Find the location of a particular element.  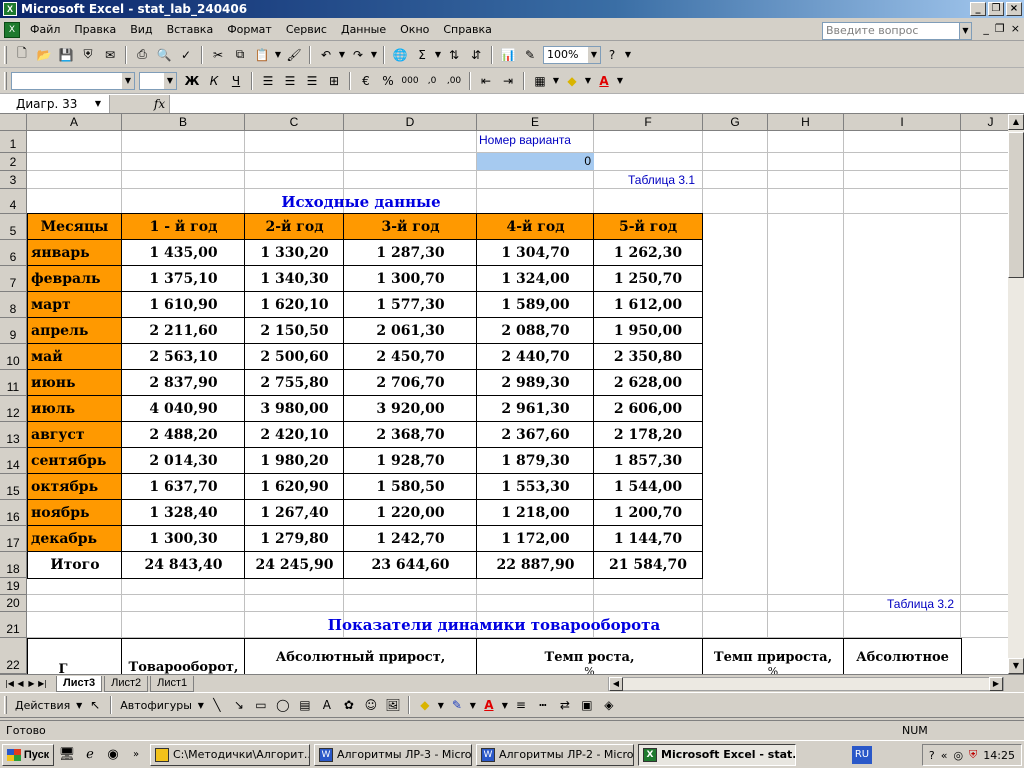

value-cell: 1 304,70 is located at coordinates (535, 253).